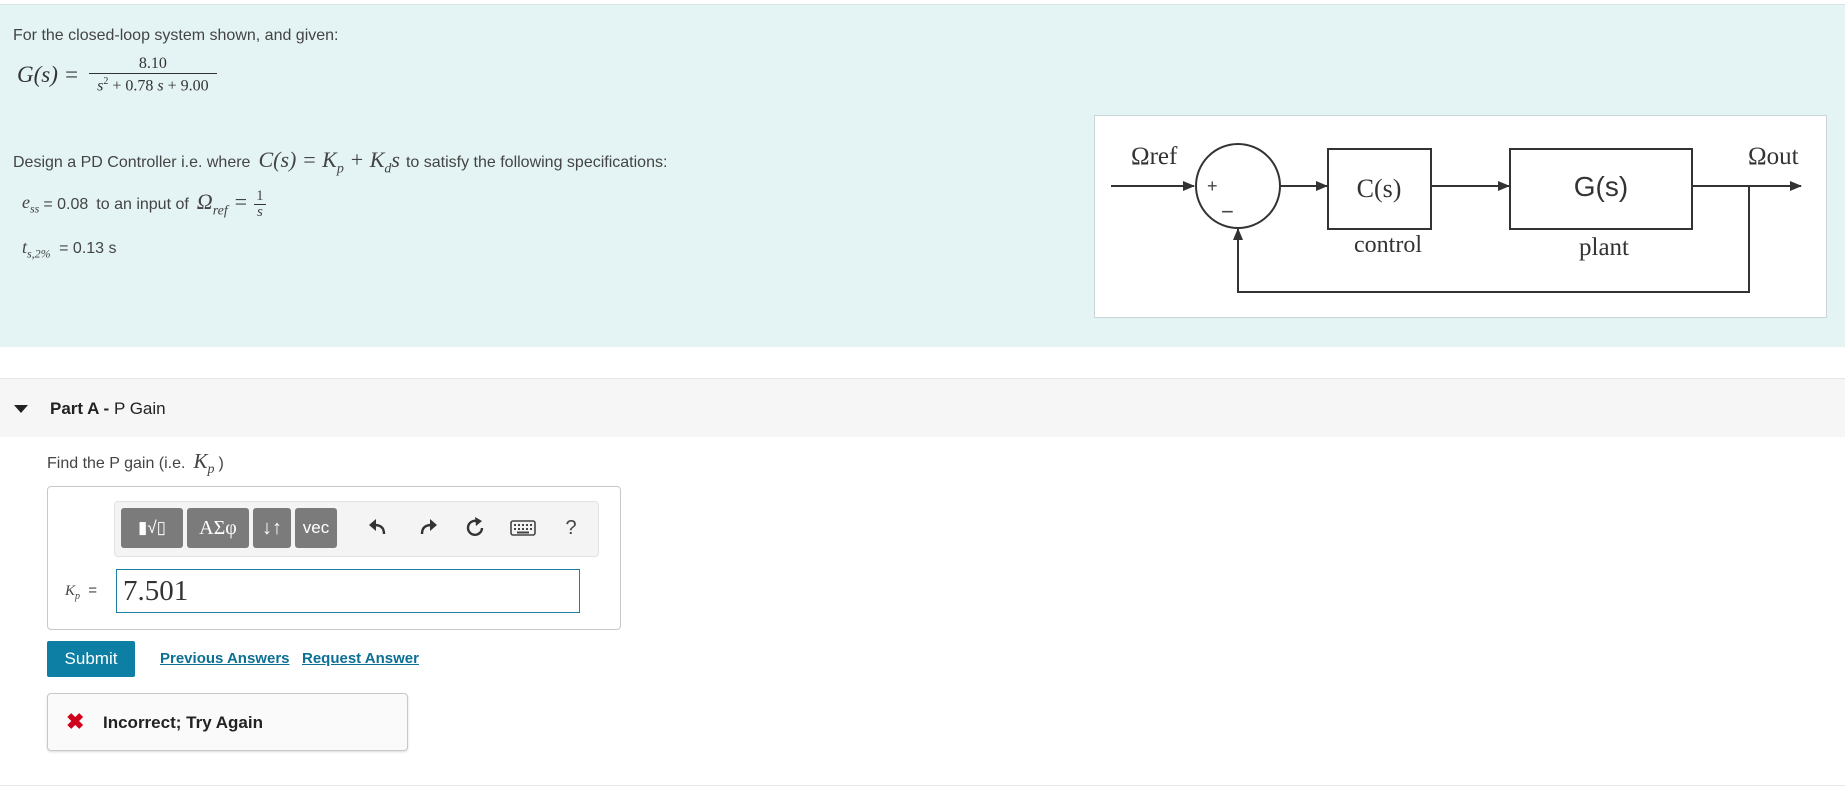 The height and width of the screenshot is (786, 1845). What do you see at coordinates (379, 528) in the screenshot?
I see `undo-icon` at bounding box center [379, 528].